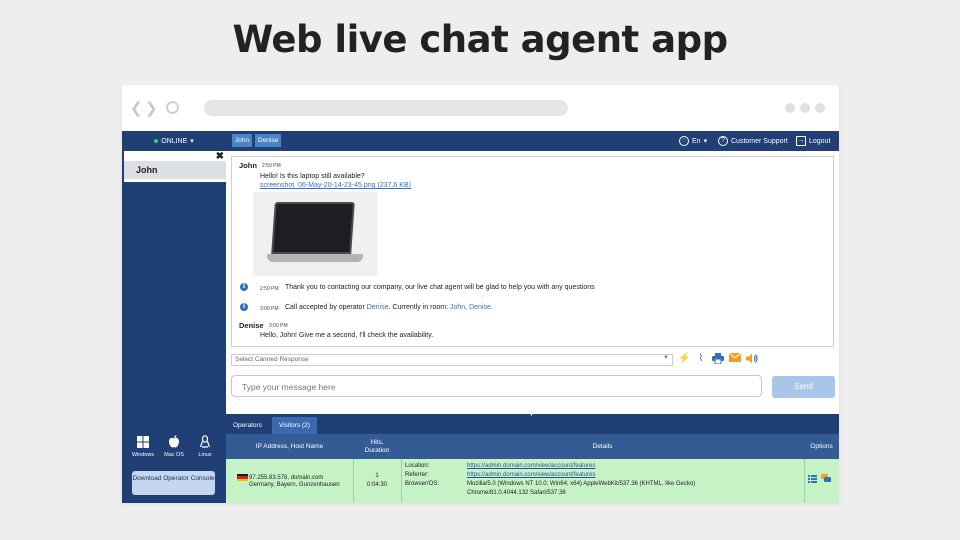 The height and width of the screenshot is (540, 960). What do you see at coordinates (271, 166) in the screenshot?
I see `message-time: 2:59 PM` at bounding box center [271, 166].